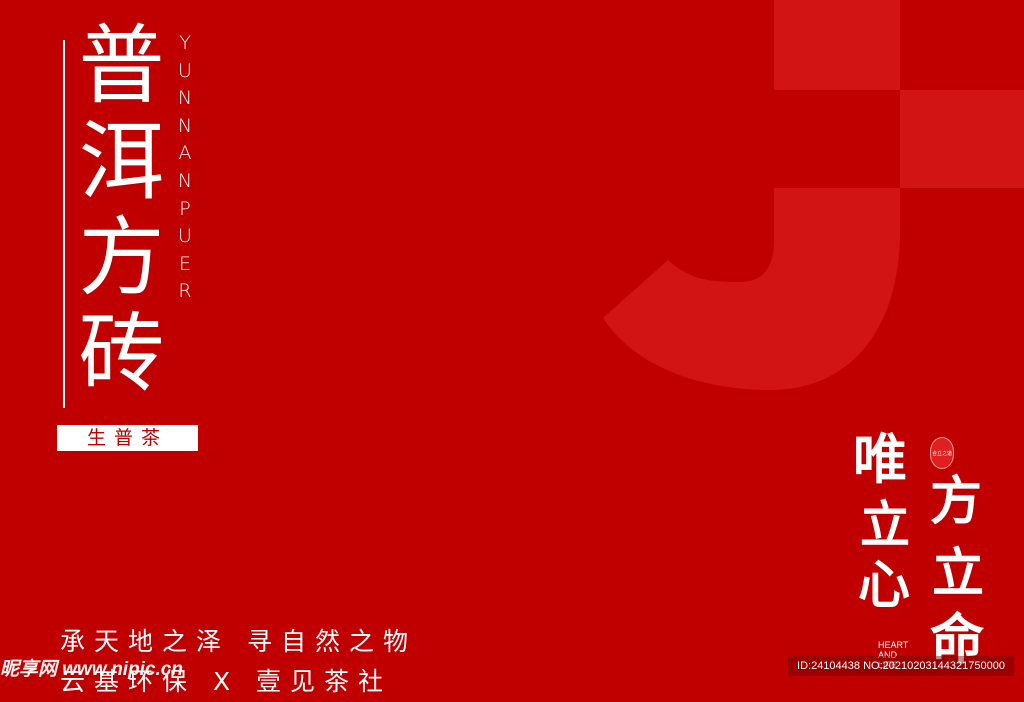 This screenshot has width=1024, height=702. Describe the element at coordinates (184, 263) in the screenshot. I see `pinyin-char: E` at that location.